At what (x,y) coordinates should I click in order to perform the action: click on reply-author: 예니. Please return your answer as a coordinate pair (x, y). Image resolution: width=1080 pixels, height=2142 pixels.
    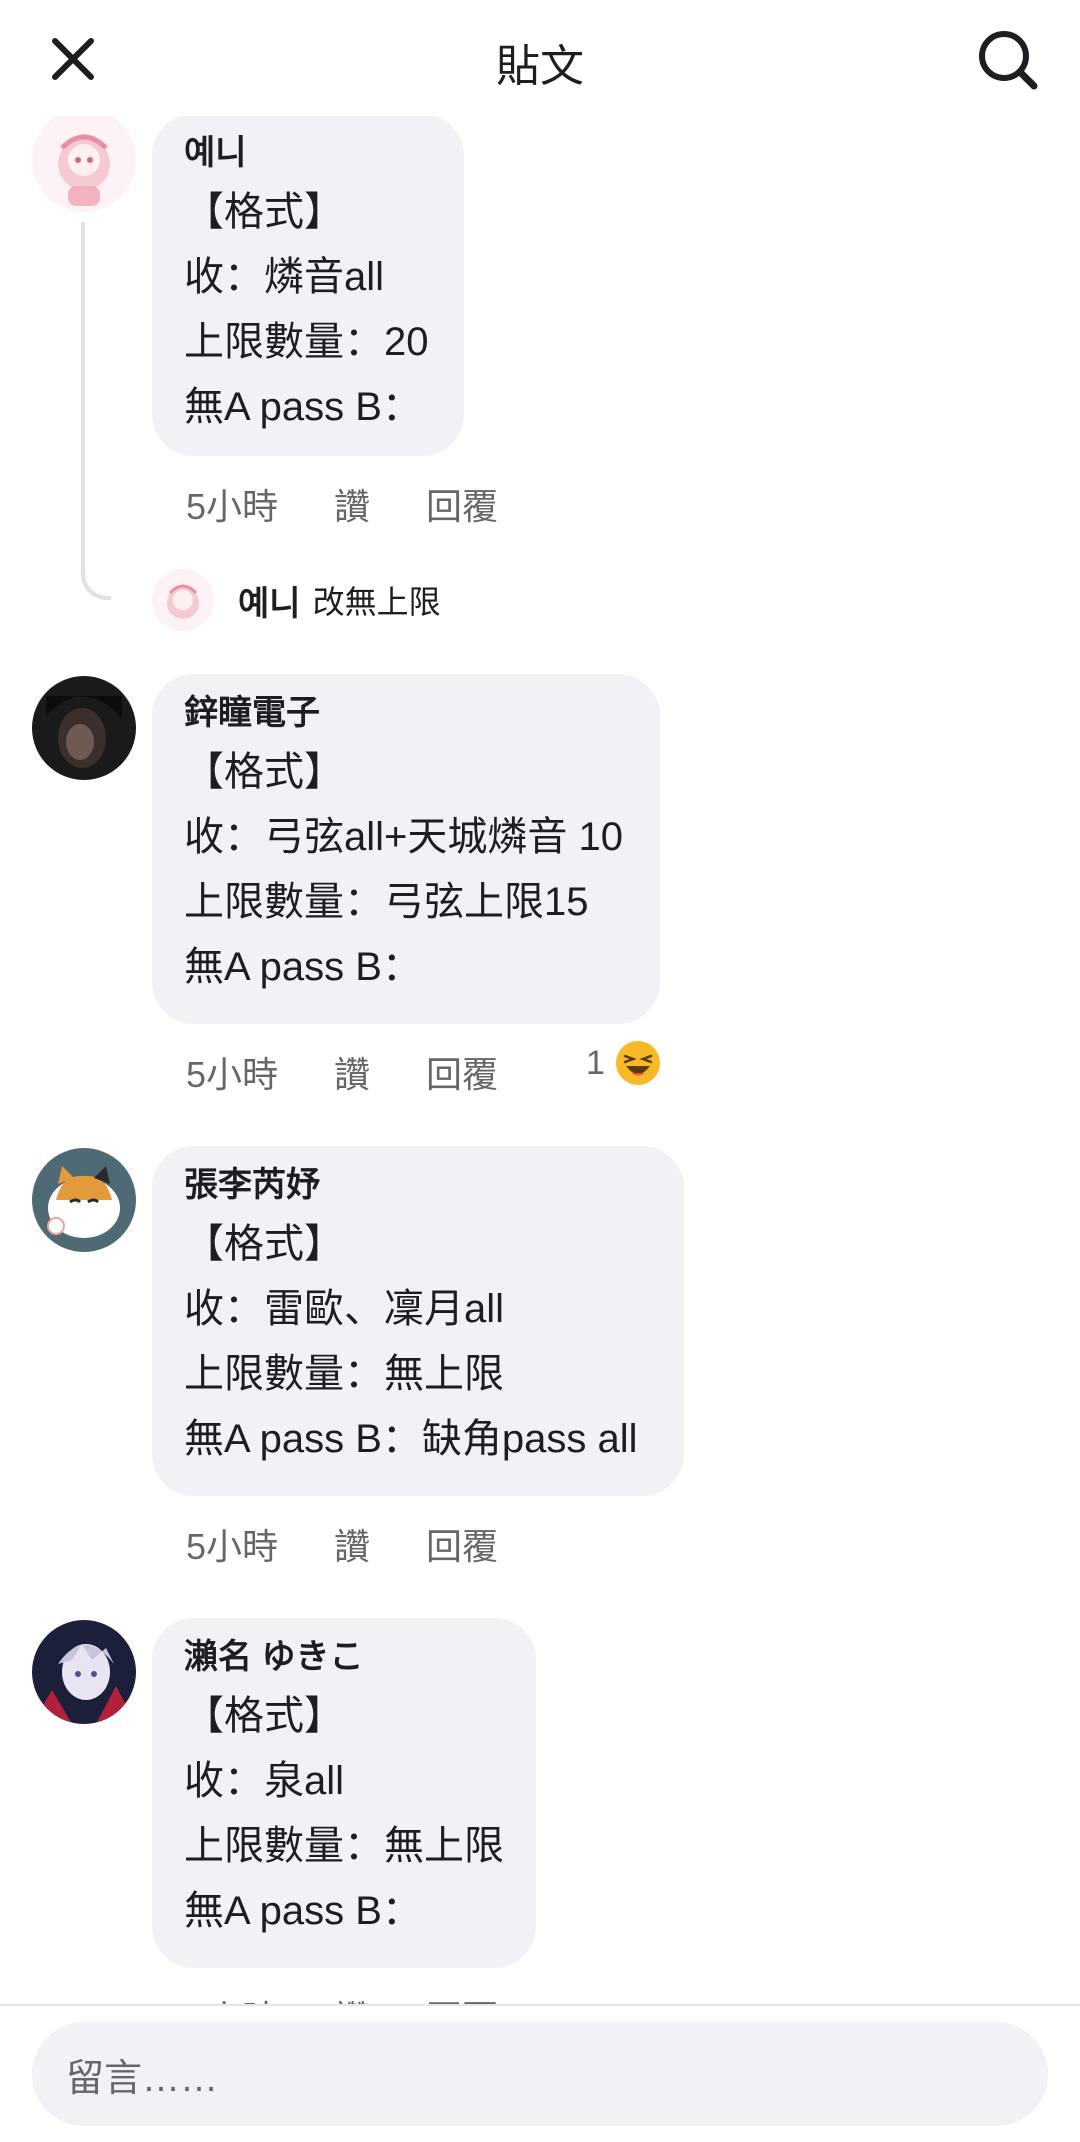
    Looking at the image, I should click on (269, 603).